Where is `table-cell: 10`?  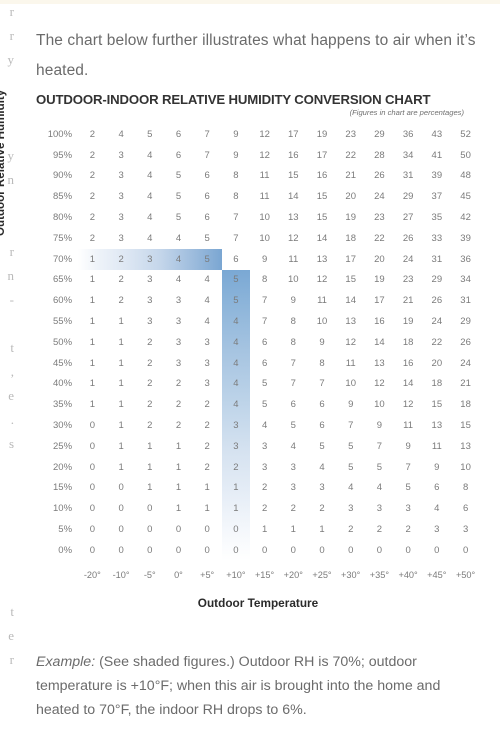 table-cell: 10 is located at coordinates (322, 322).